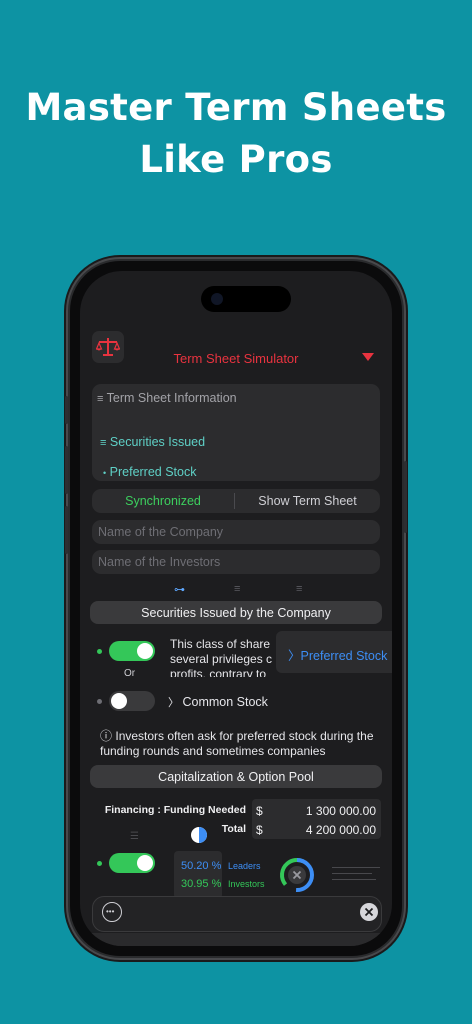  Describe the element at coordinates (307, 501) in the screenshot. I see `tab-show-term-sheet: Show Term Sheet` at that location.